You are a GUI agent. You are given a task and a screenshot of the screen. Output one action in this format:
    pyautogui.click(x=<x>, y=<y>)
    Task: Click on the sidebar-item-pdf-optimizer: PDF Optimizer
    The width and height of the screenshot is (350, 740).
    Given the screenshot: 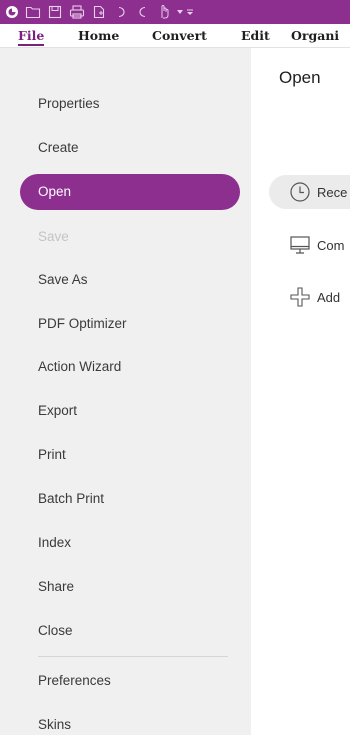 What is the action you would take?
    pyautogui.click(x=82, y=324)
    